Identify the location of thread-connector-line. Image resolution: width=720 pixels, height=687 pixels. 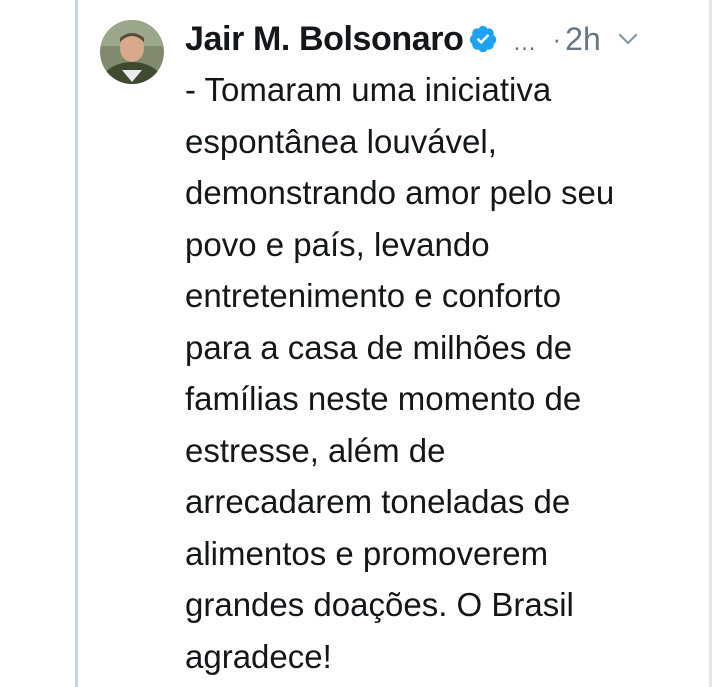
(76, 343).